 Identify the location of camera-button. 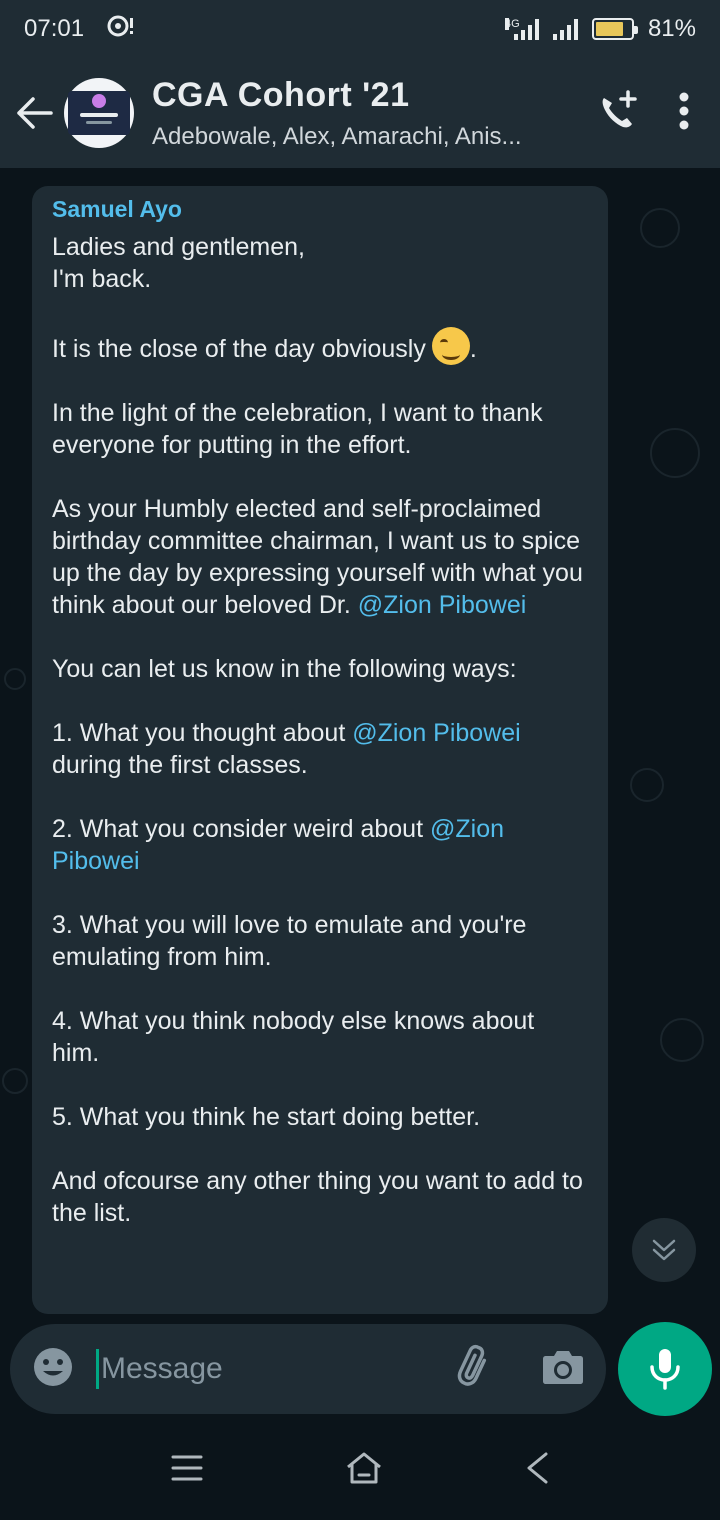
(563, 1369).